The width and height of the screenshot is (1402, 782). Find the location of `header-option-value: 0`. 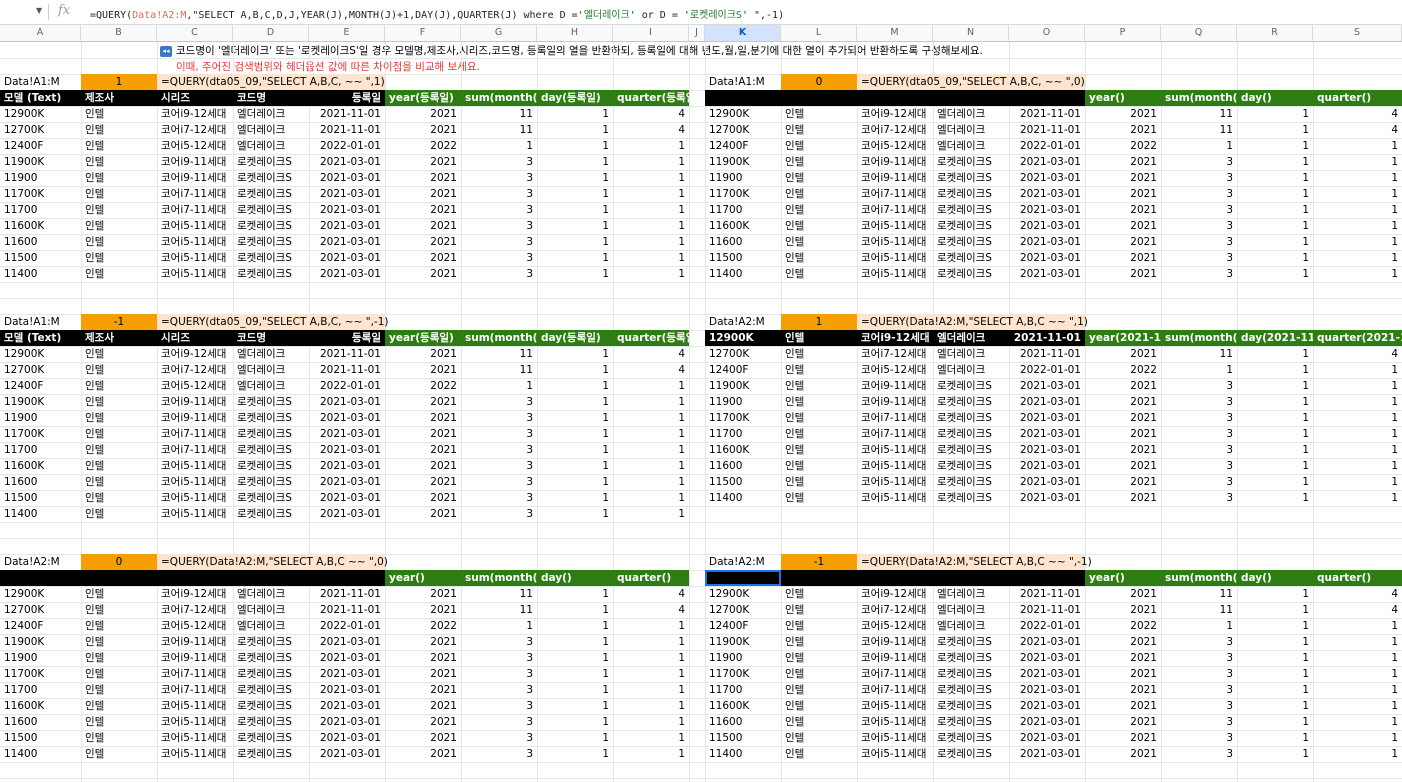

header-option-value: 0 is located at coordinates (119, 562).